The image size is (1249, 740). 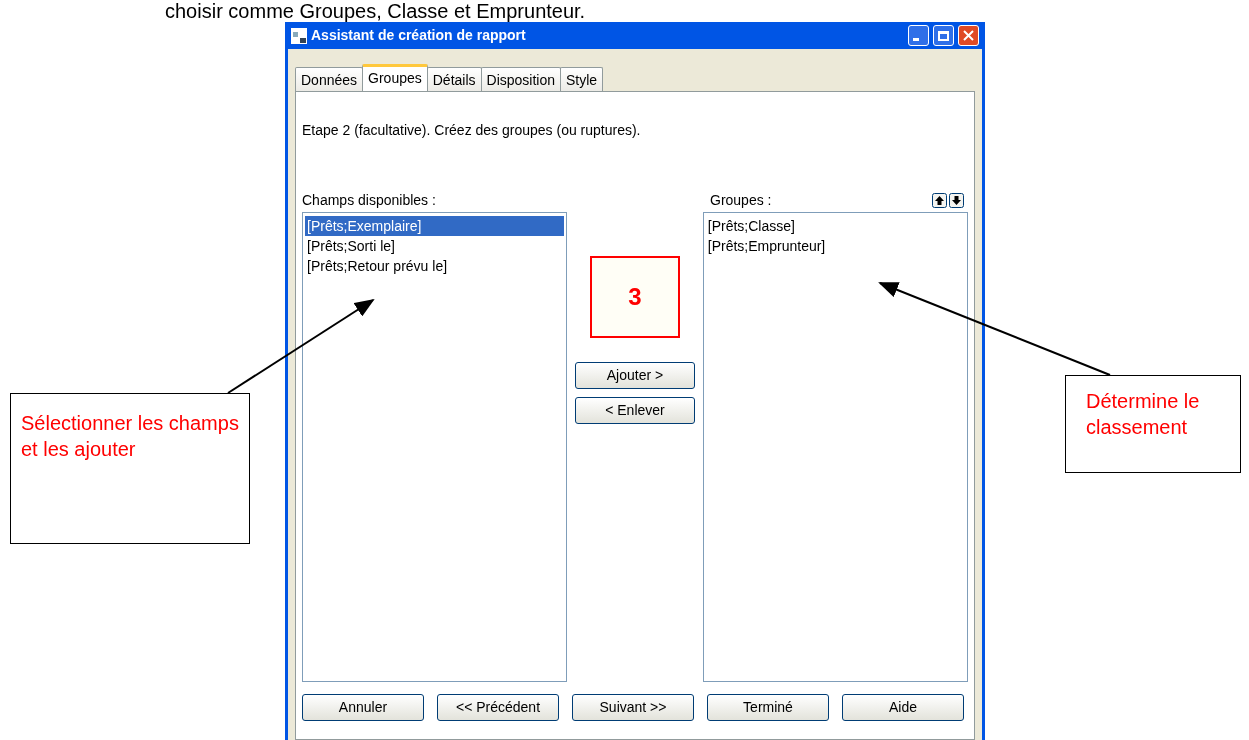 What do you see at coordinates (498, 707) in the screenshot?
I see `footer-button: << Précédent` at bounding box center [498, 707].